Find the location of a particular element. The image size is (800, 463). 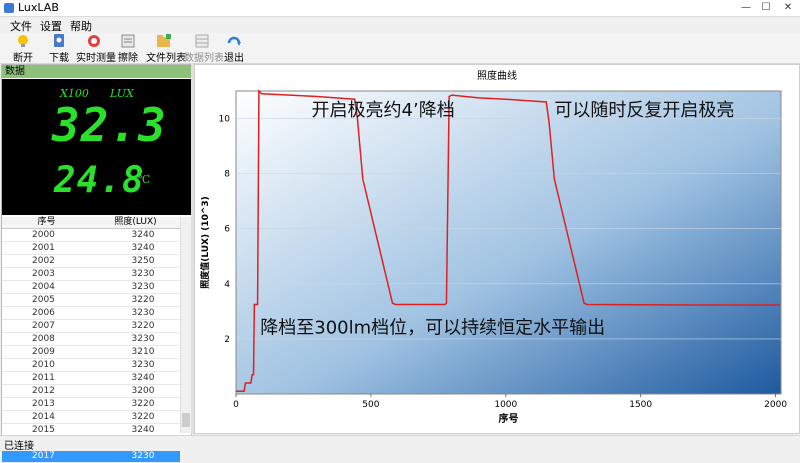

toolbar: 断开 下载 实时测量 擦除 文件列表 数据列表 退出 is located at coordinates (400, 48).